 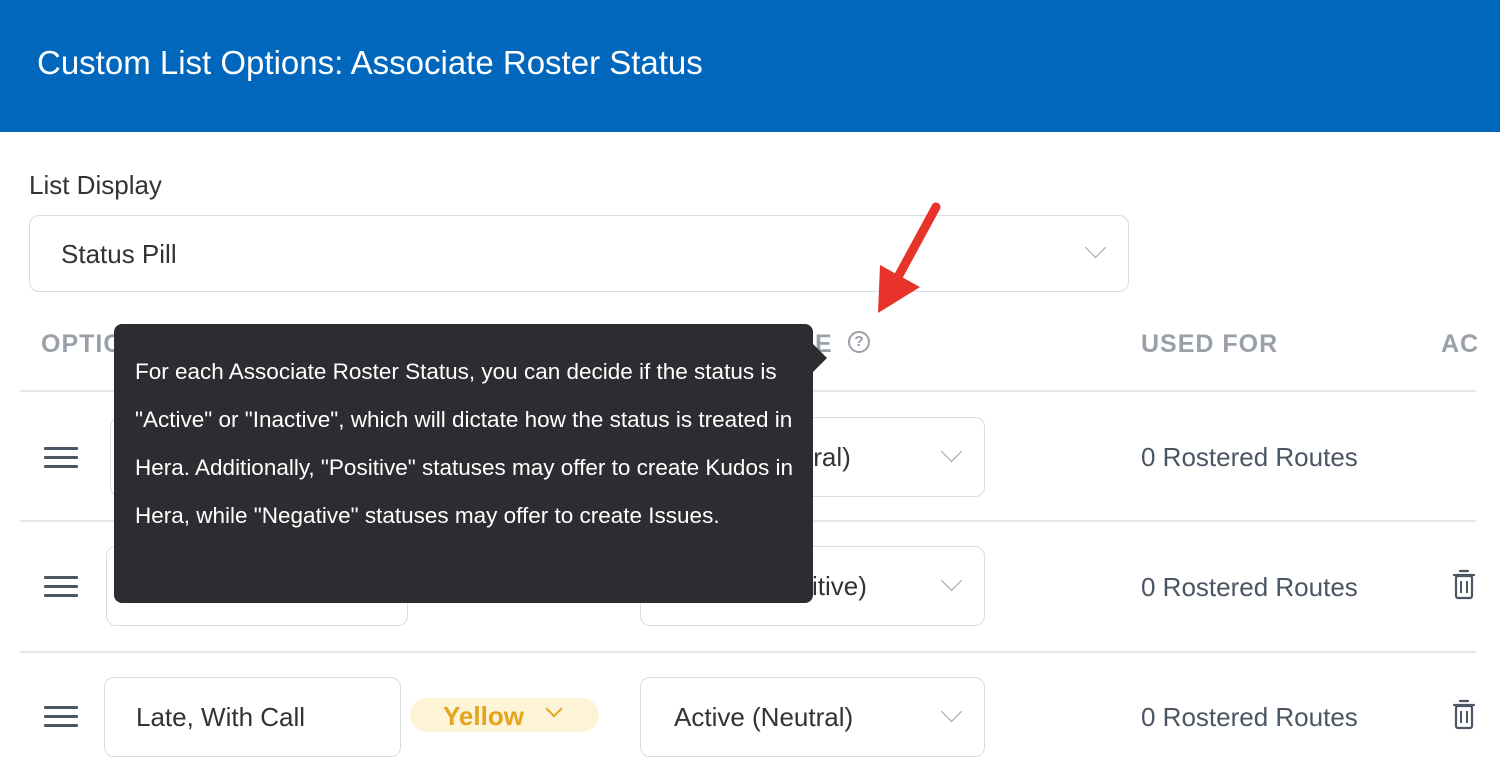 I want to click on annotation-arrow, so click(x=909, y=257).